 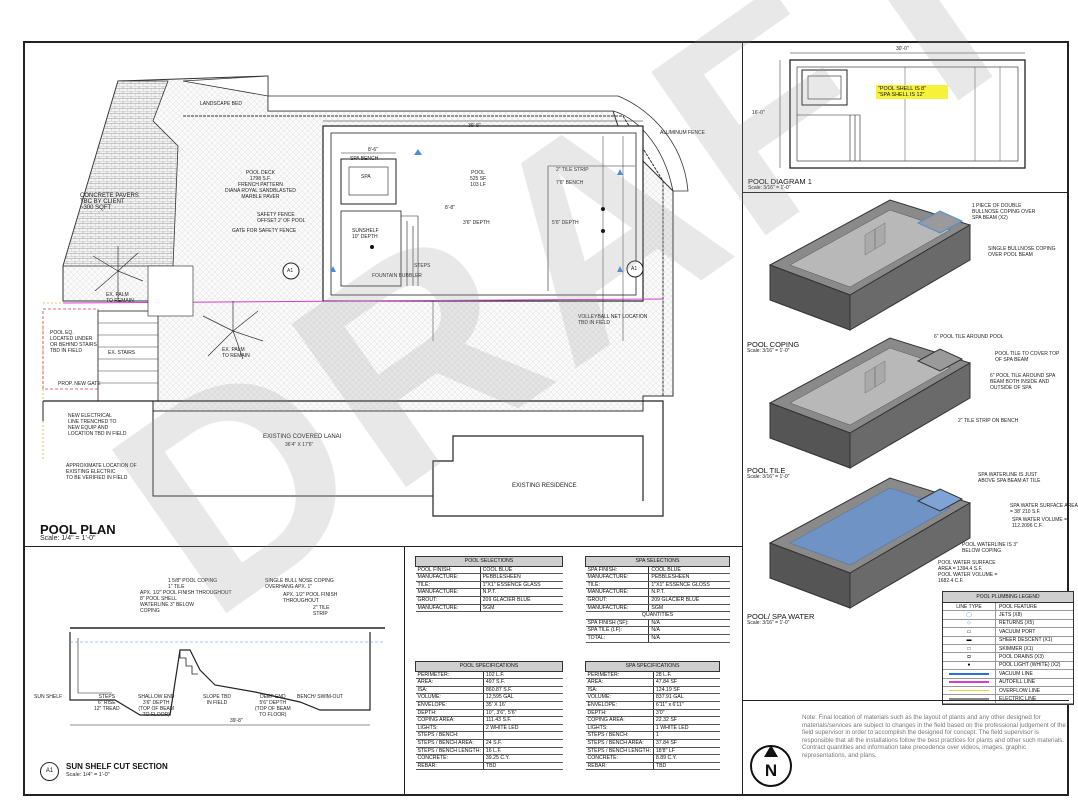 I want to click on pool-spec-key: ENVELOPE:, so click(x=449, y=705).